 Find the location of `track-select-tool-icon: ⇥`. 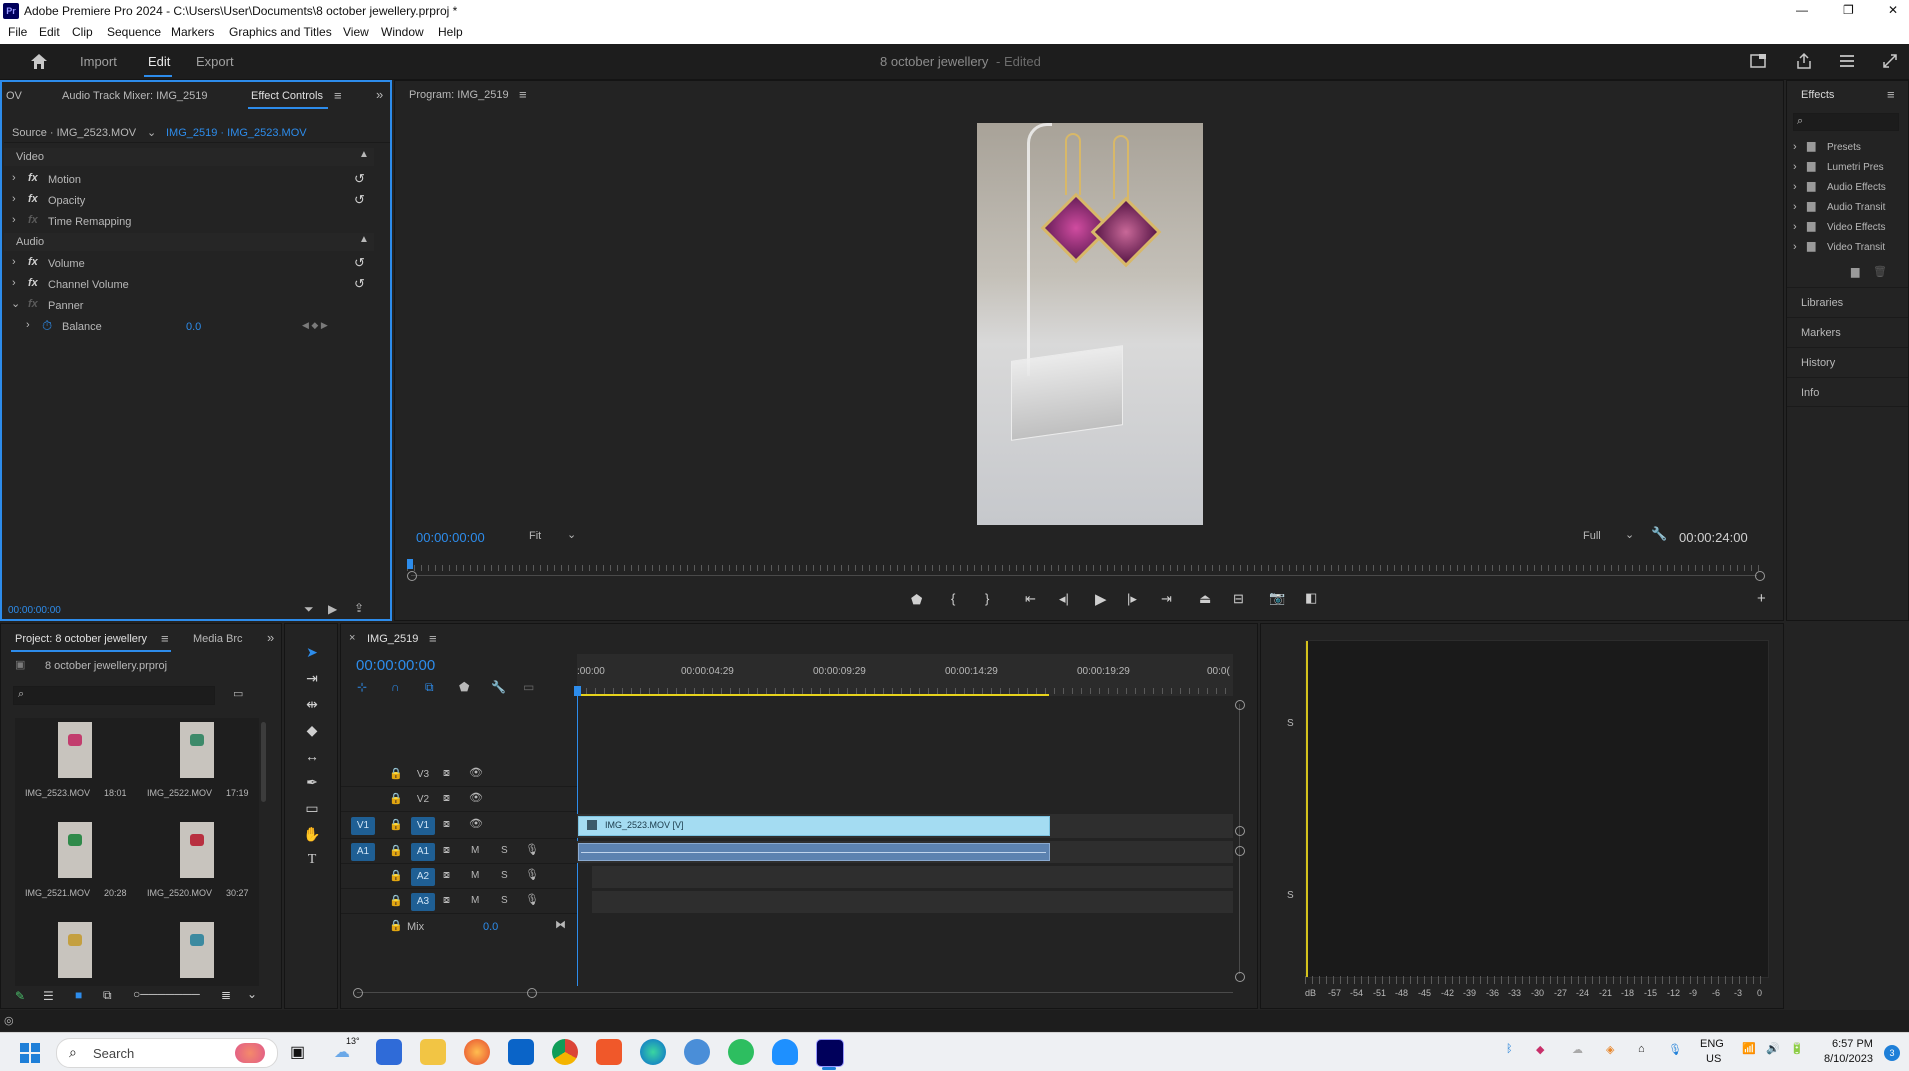

track-select-tool-icon: ⇥ is located at coordinates (312, 680).